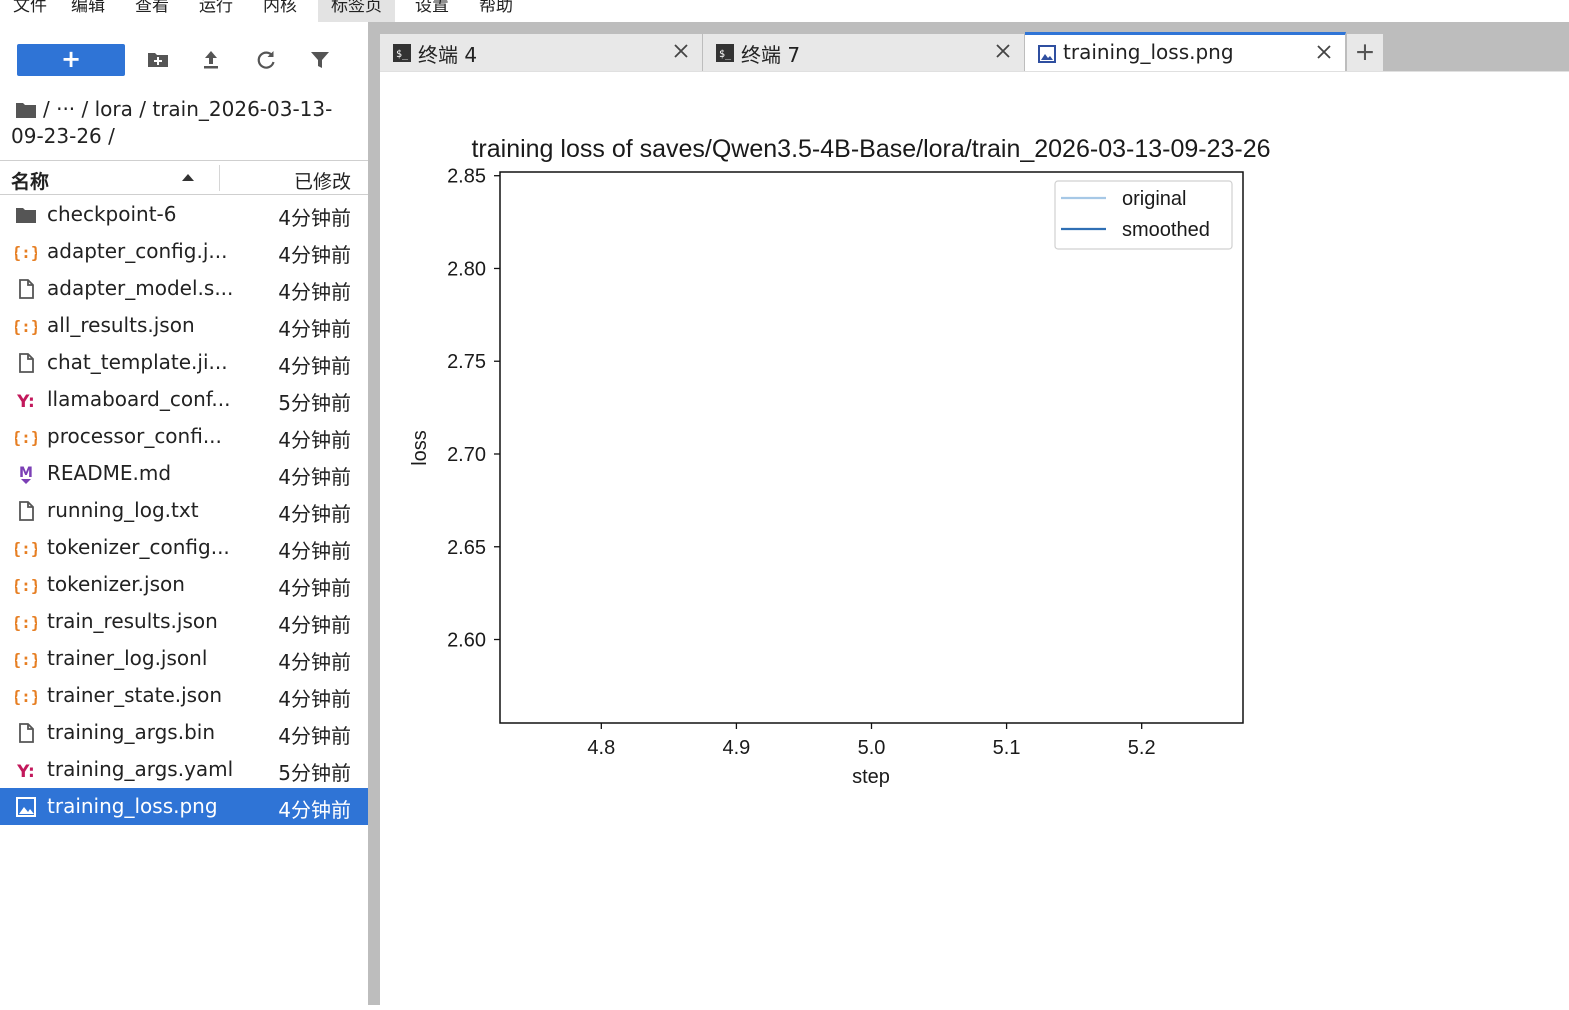  I want to click on sort-ascending-icon, so click(188, 177).